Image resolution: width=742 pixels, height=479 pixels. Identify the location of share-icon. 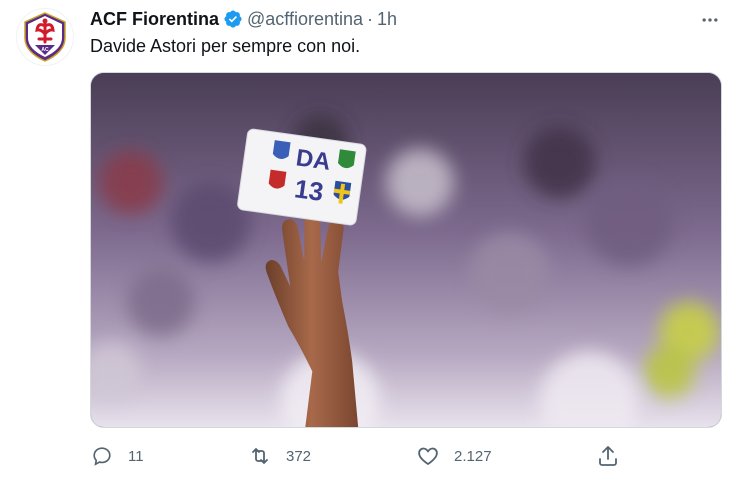
(608, 456).